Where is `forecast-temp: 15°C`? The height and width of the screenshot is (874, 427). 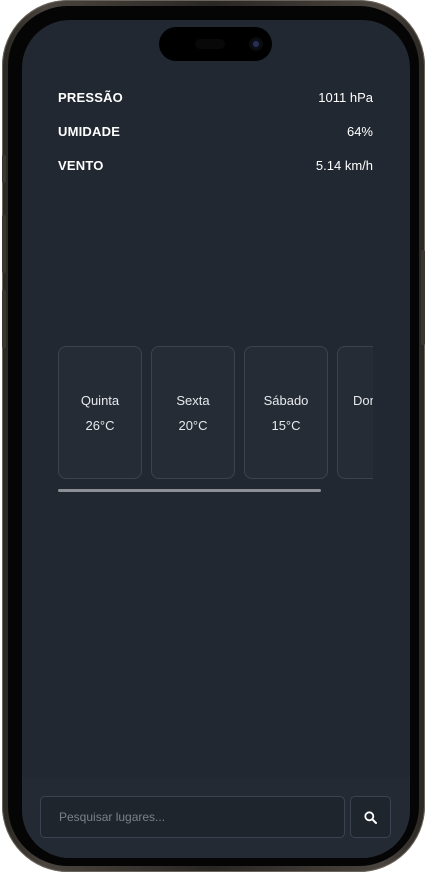 forecast-temp: 15°C is located at coordinates (286, 425).